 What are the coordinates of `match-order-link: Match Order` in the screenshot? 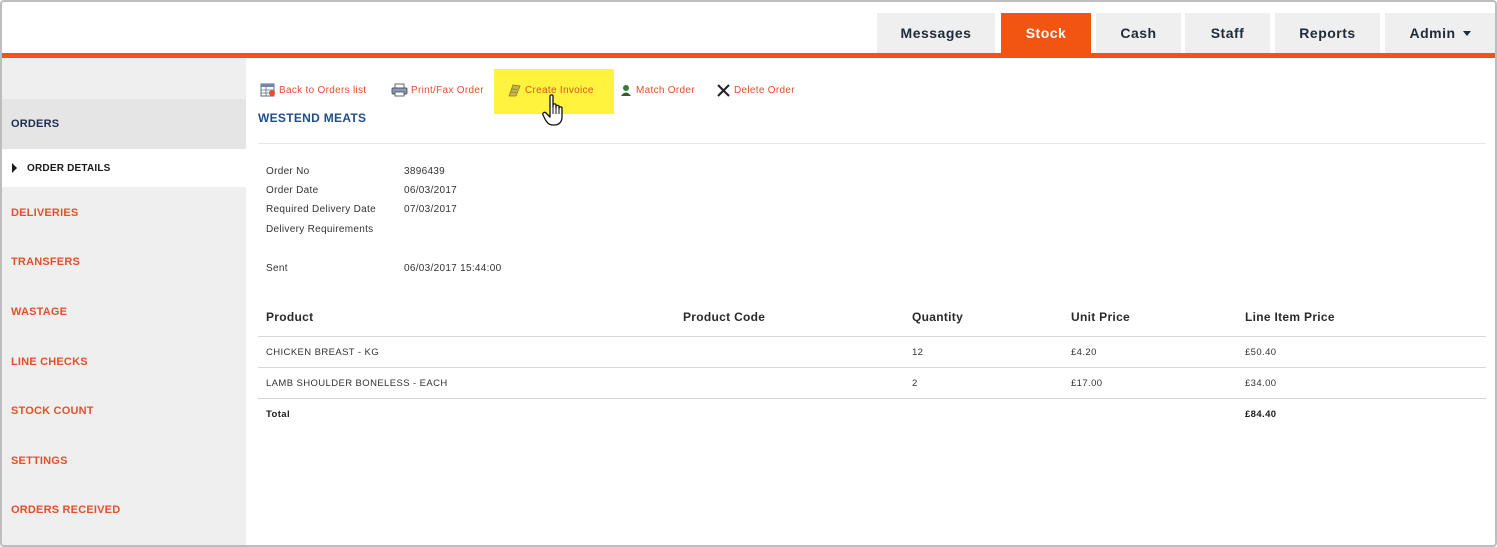 It's located at (657, 90).